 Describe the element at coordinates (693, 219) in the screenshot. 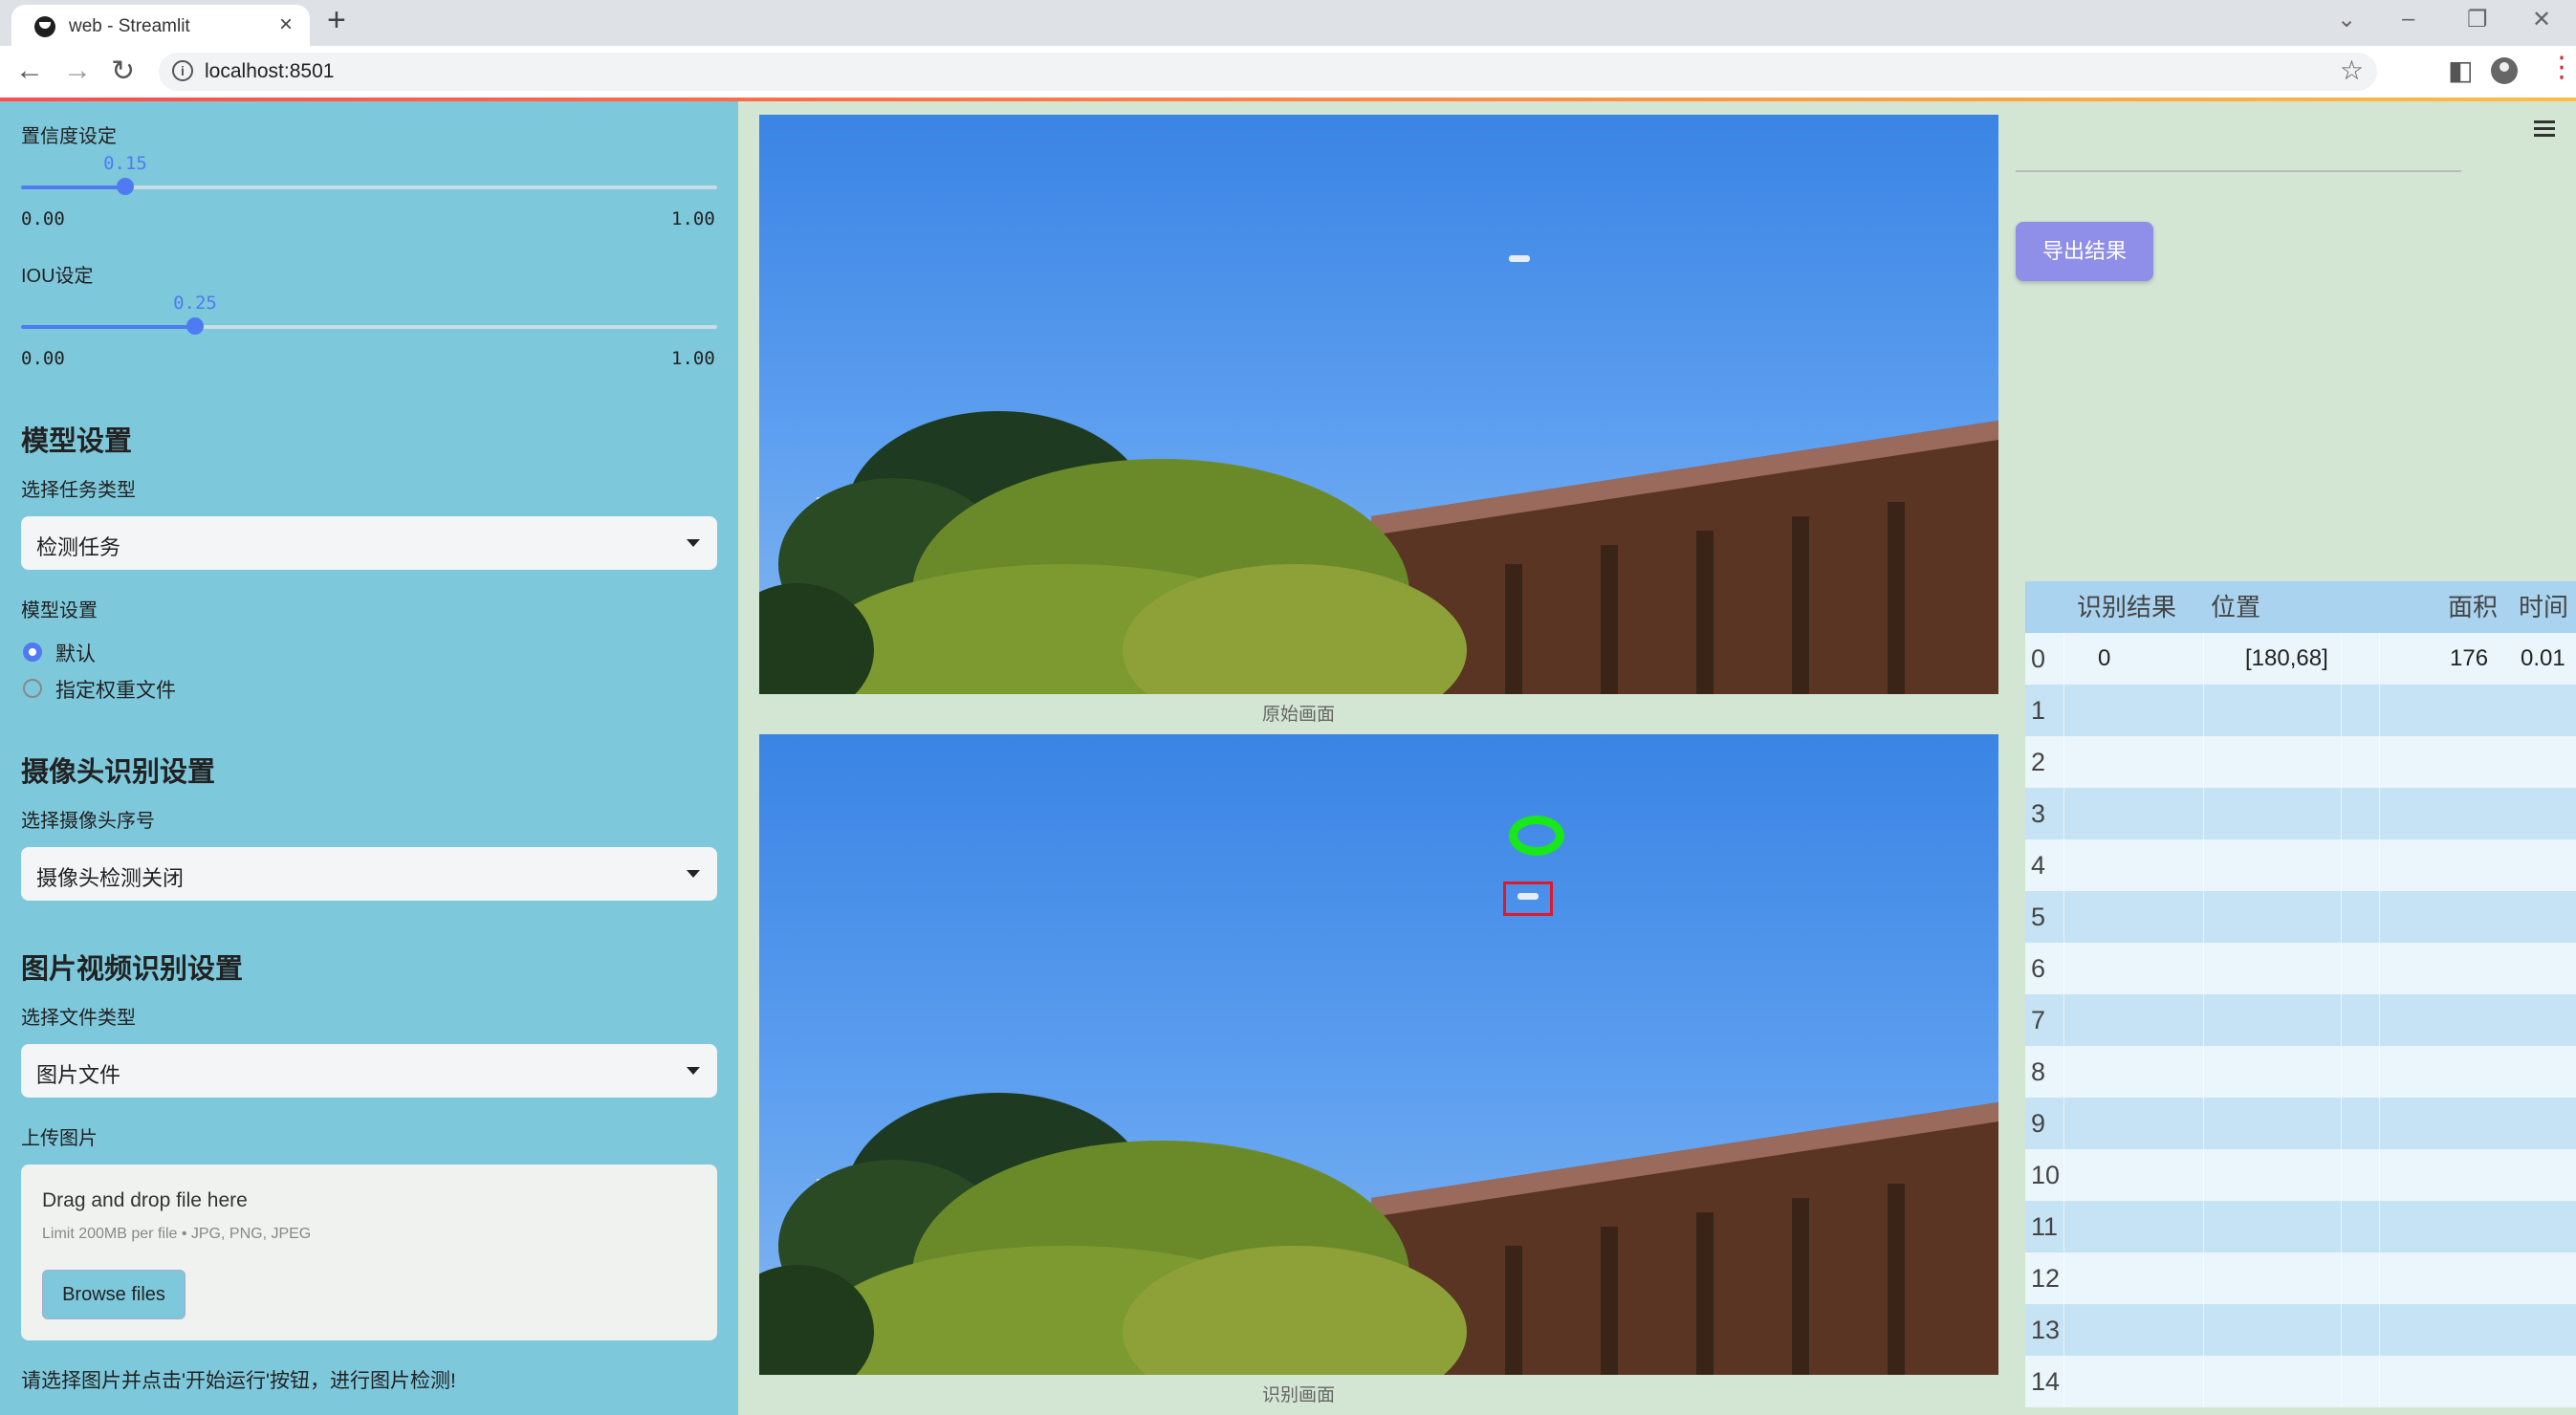

I see `confidence-max: 1.00` at that location.